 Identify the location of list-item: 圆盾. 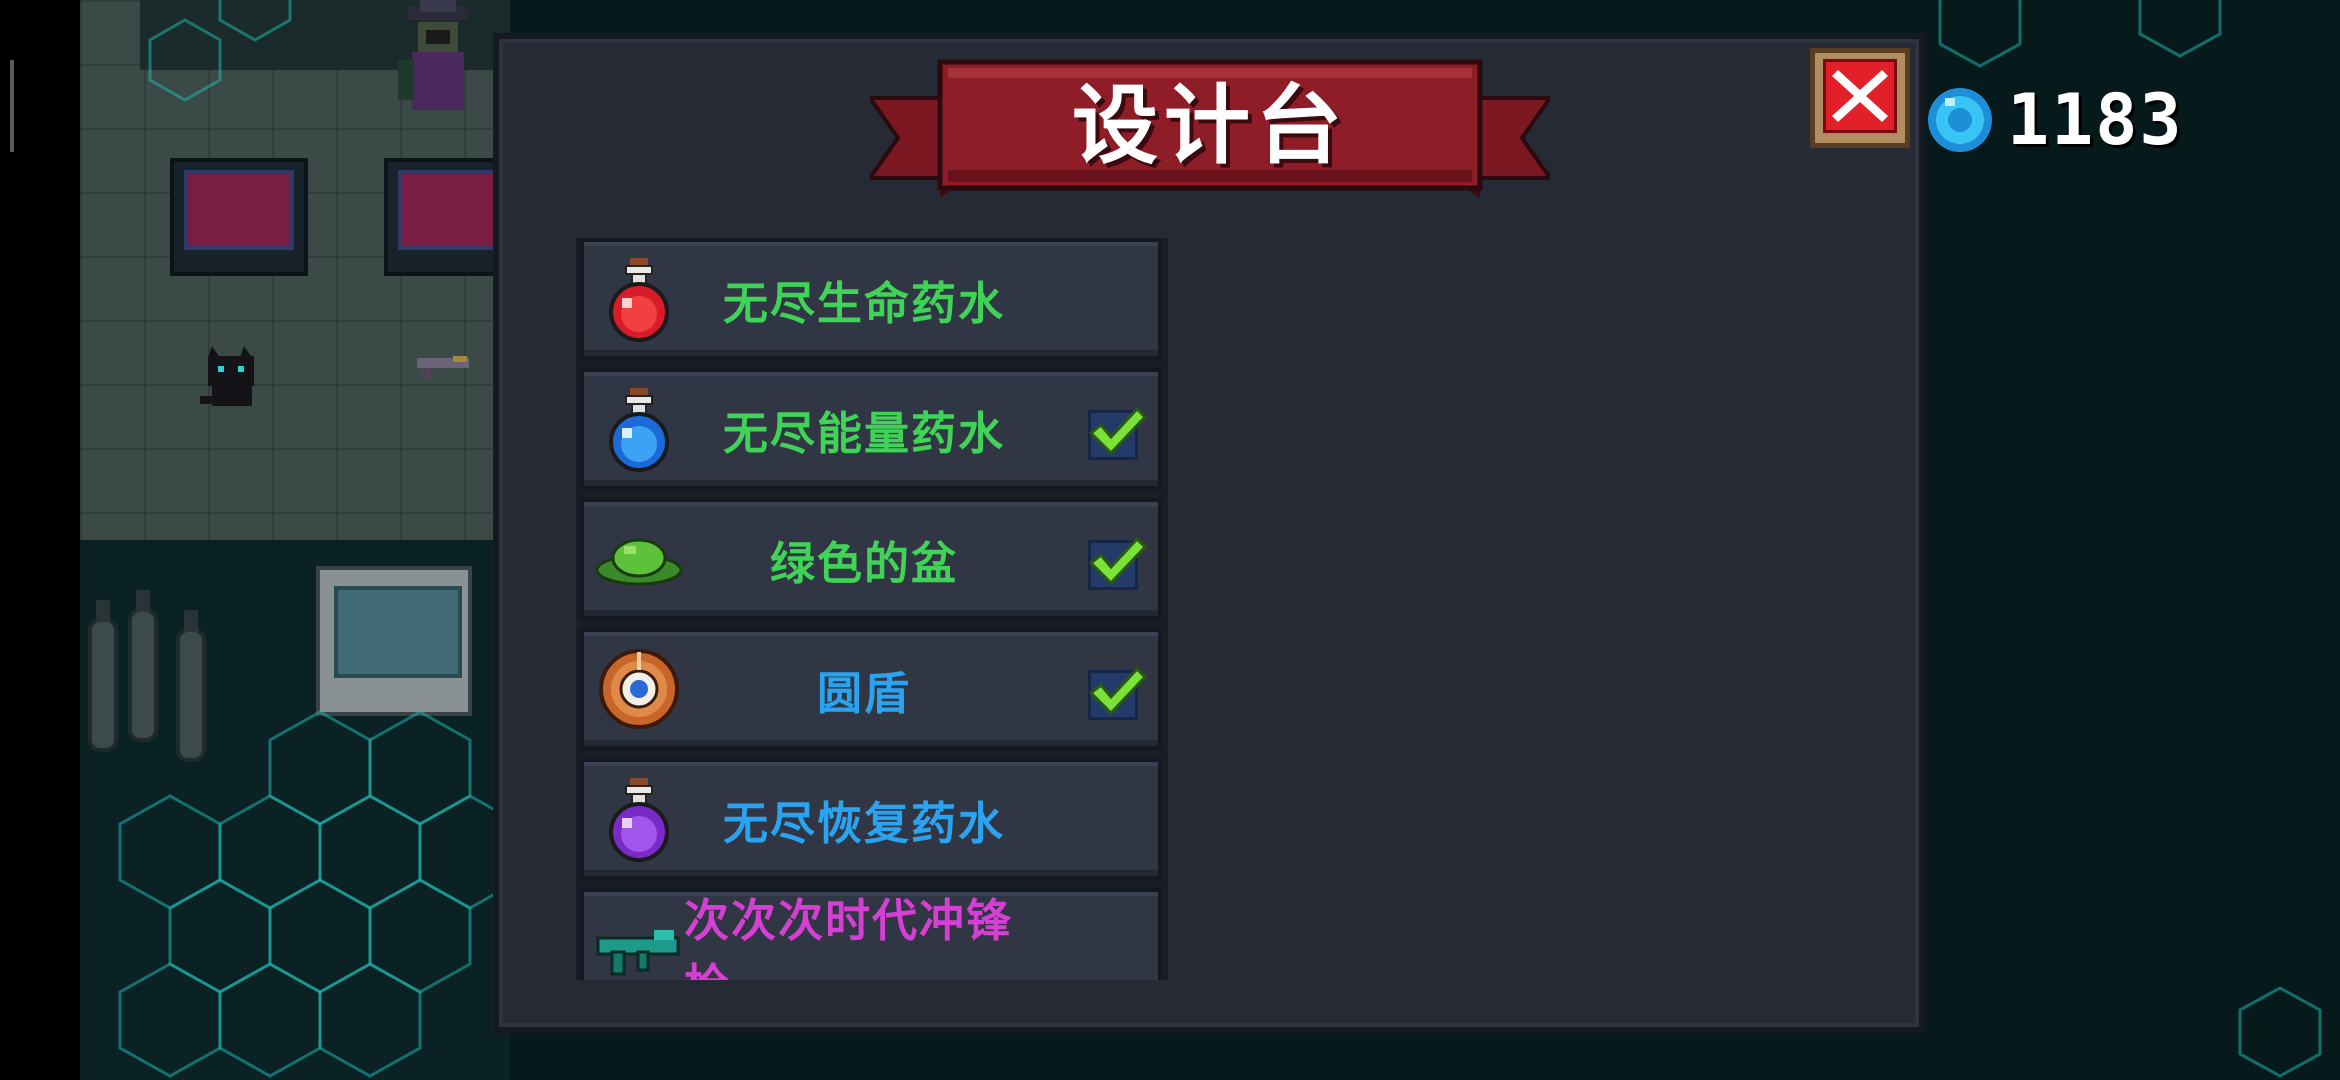
(871, 689).